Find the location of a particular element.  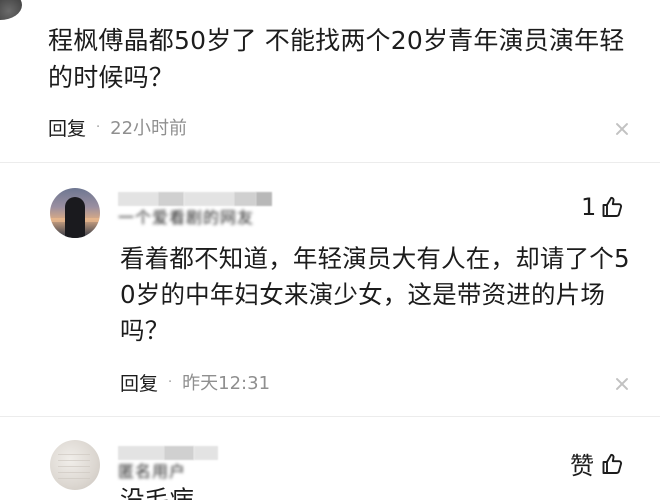

comment-time: 昨天12:31 is located at coordinates (226, 383).